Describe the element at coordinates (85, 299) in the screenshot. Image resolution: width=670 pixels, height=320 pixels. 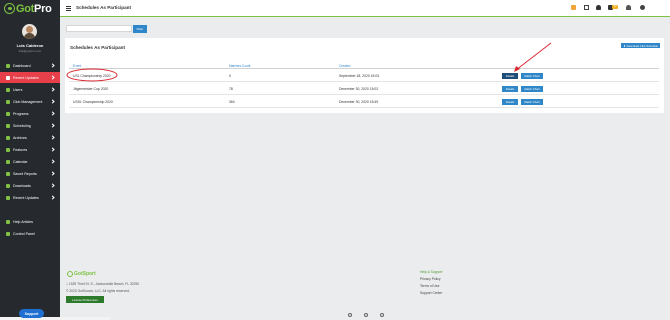
I see `license-preferences-button: License Preferences` at that location.